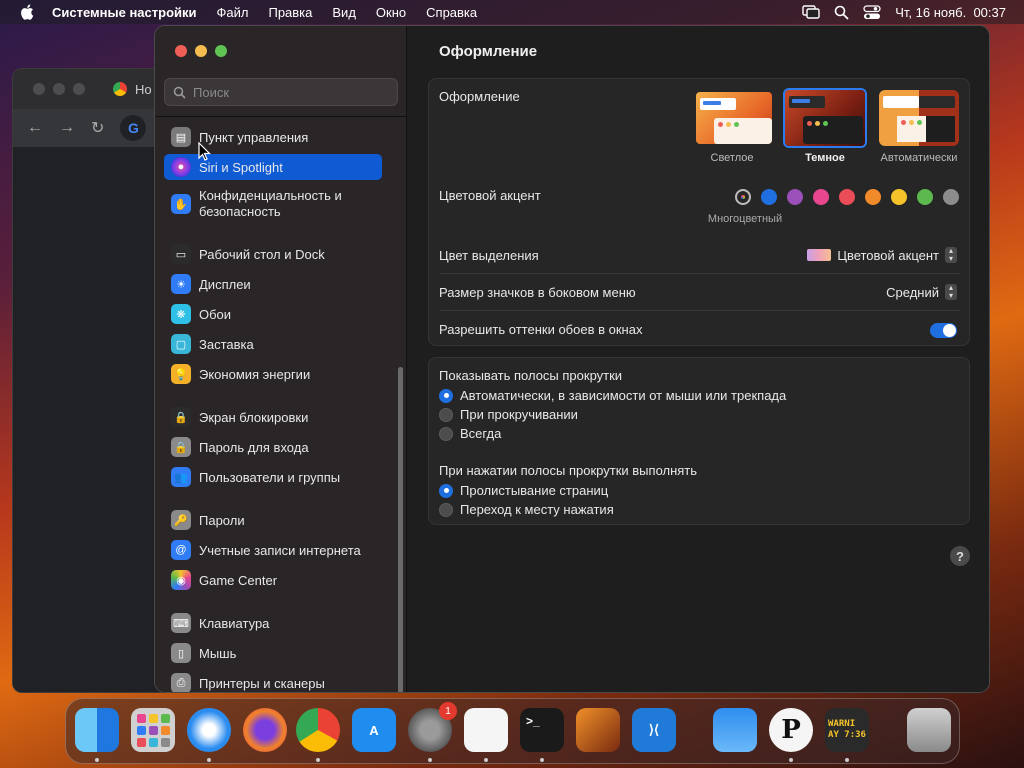 The height and width of the screenshot is (768, 1024). I want to click on sidebar-item-6: ❋ Обои, so click(273, 314).